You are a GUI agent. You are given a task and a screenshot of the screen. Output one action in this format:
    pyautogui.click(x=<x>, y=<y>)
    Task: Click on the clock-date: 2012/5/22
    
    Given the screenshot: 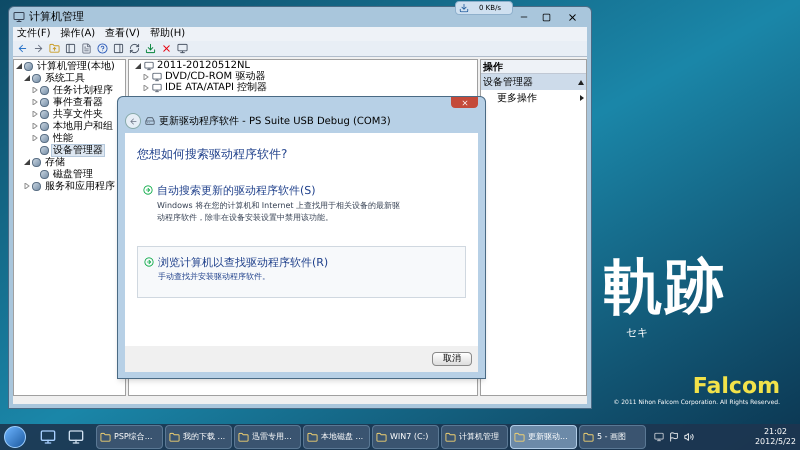 What is the action you would take?
    pyautogui.click(x=775, y=442)
    